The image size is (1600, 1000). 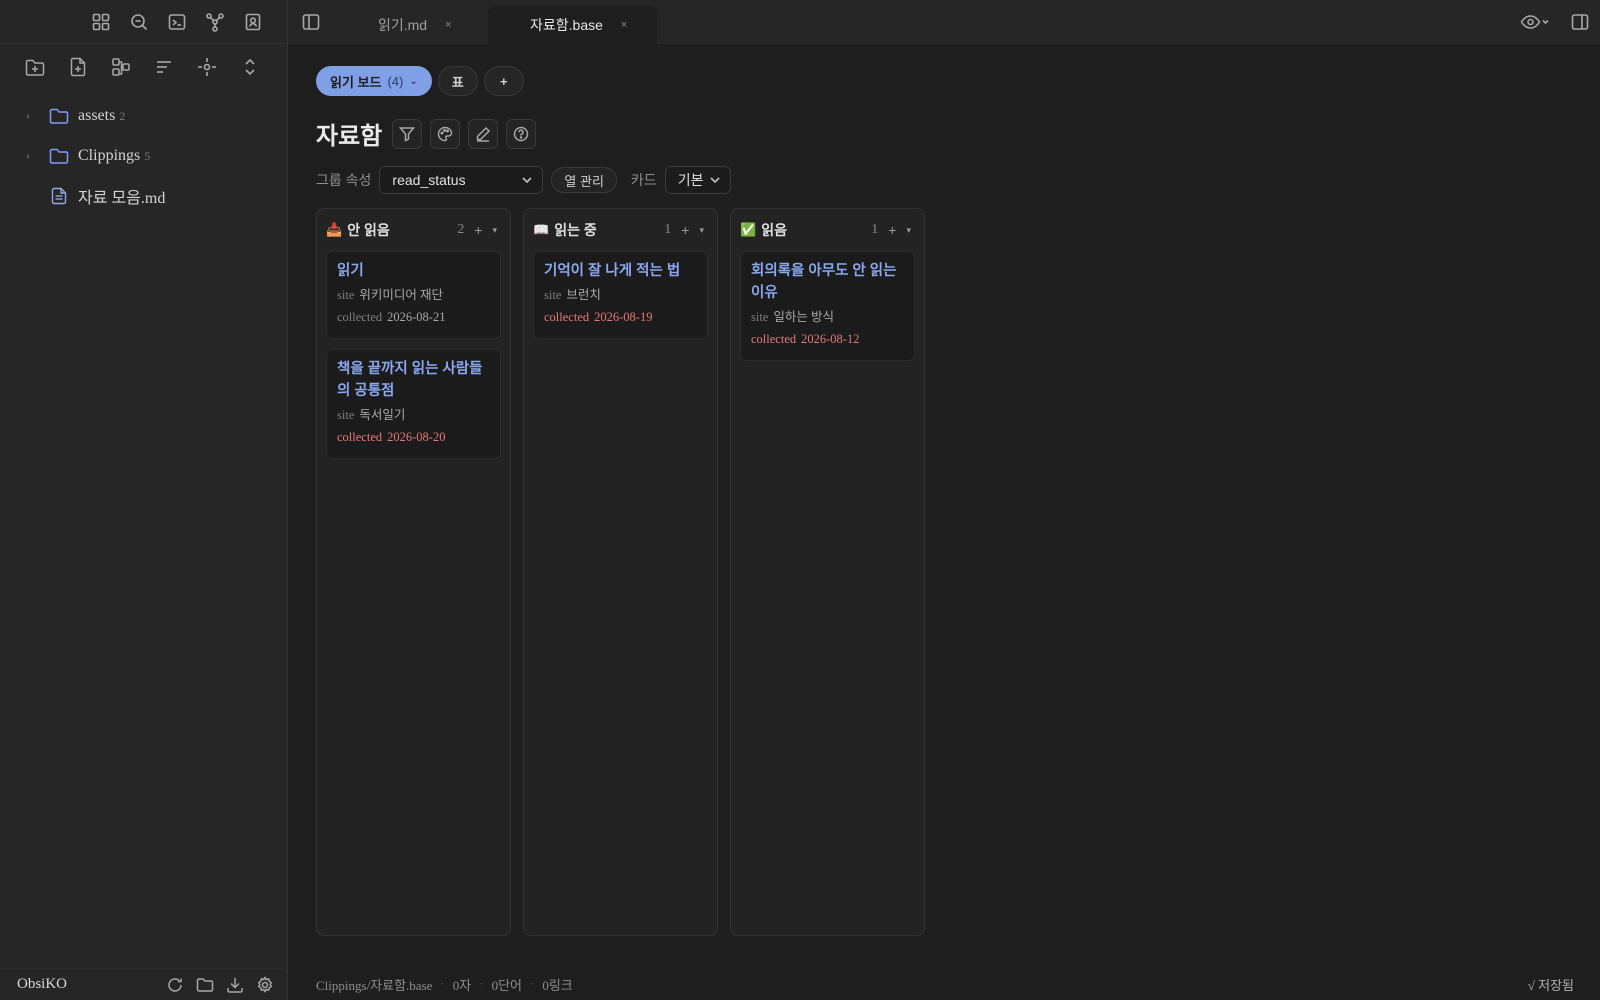 I want to click on tab-label: 자료함.base, so click(x=566, y=25).